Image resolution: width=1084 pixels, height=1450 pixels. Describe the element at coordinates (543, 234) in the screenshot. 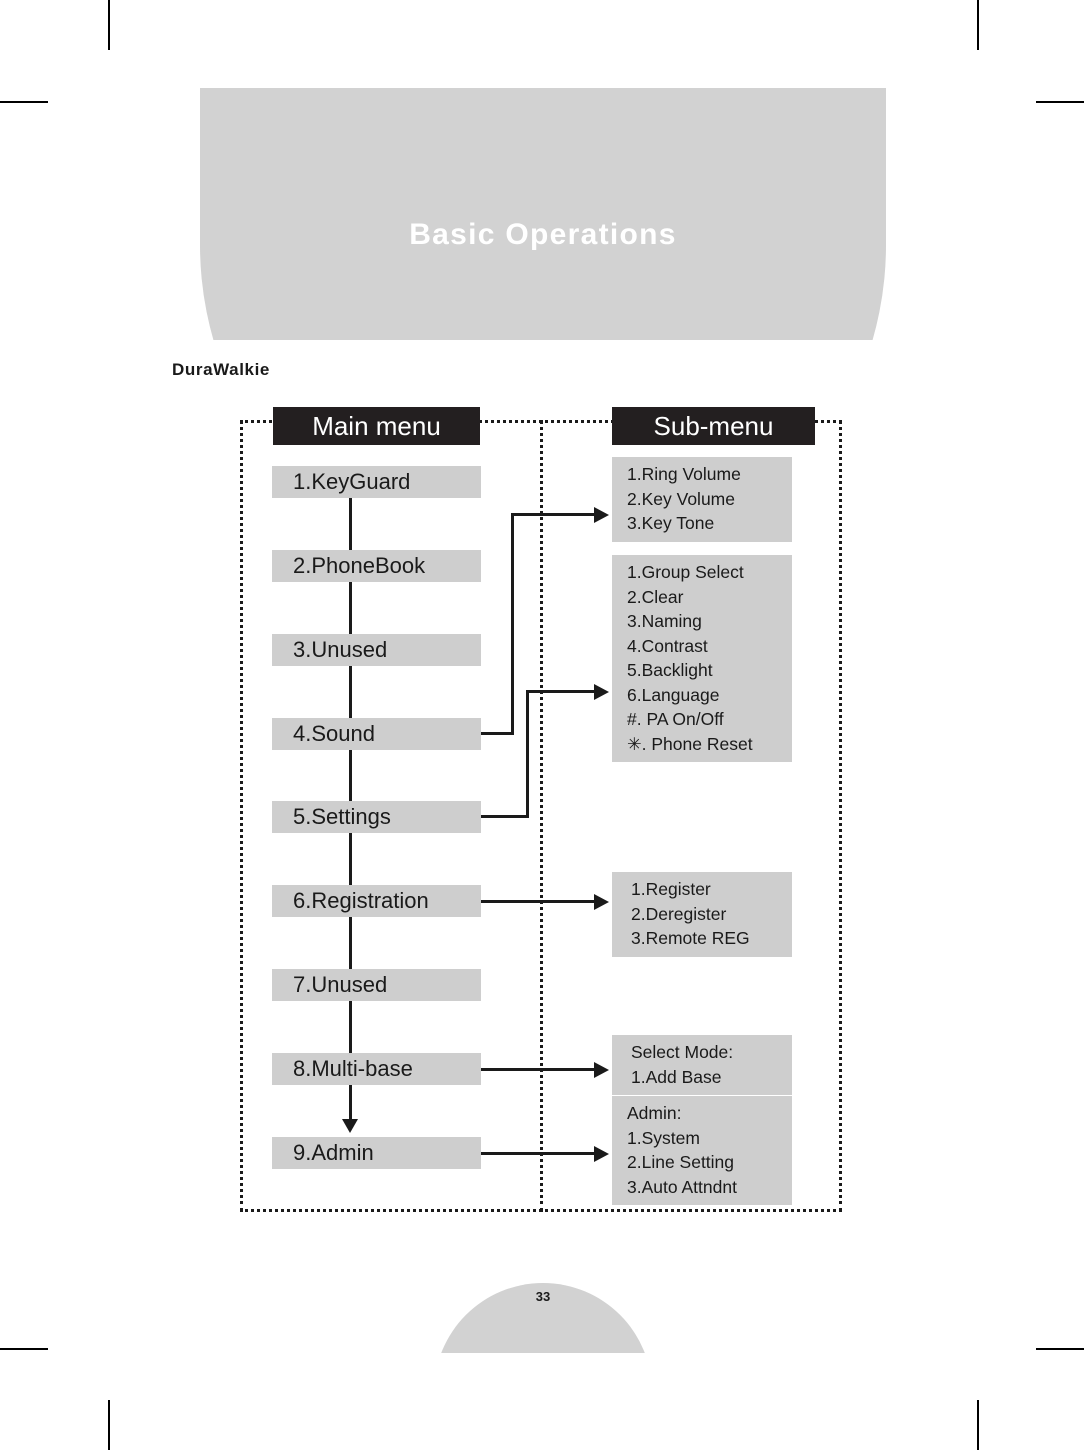

I see `page-title: Basic Operations` at that location.